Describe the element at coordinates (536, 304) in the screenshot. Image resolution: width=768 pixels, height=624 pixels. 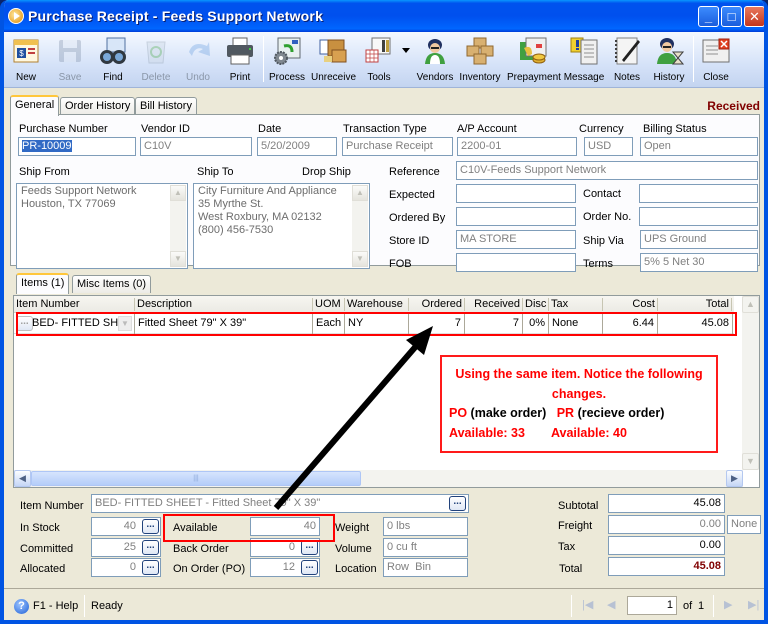
I see `column-header: Disc` at that location.